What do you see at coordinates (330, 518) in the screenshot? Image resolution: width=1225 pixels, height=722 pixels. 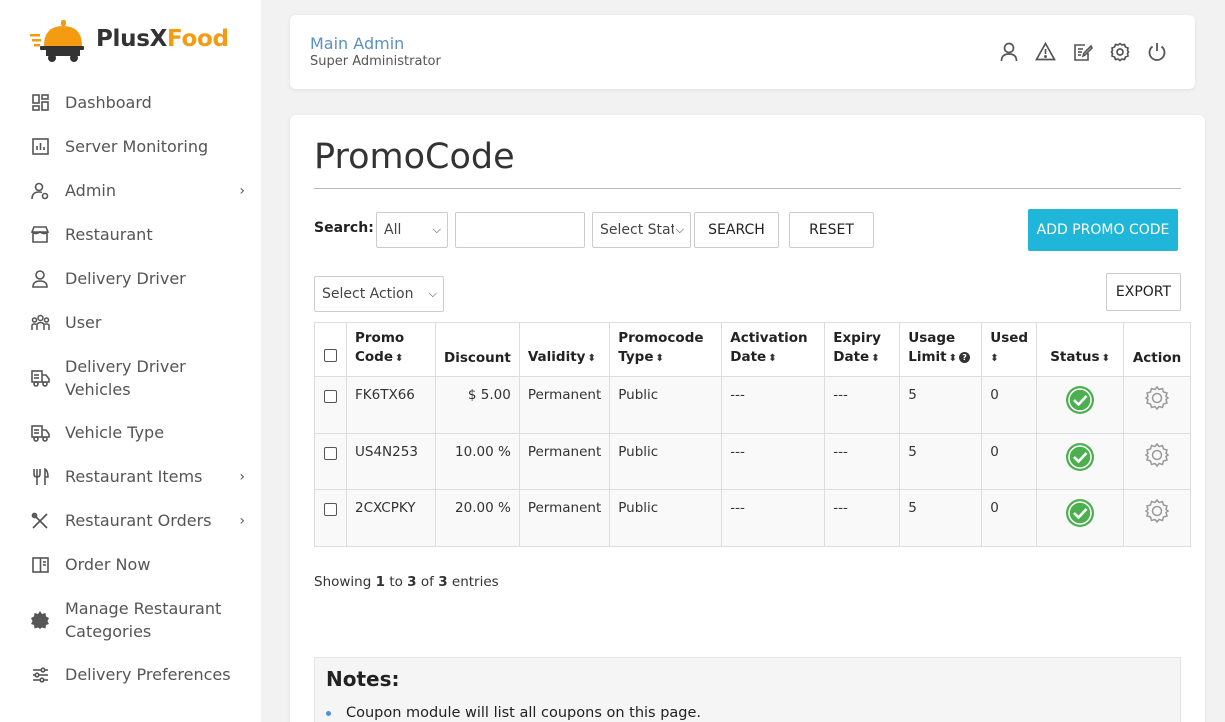 I see `row-select-cell` at bounding box center [330, 518].